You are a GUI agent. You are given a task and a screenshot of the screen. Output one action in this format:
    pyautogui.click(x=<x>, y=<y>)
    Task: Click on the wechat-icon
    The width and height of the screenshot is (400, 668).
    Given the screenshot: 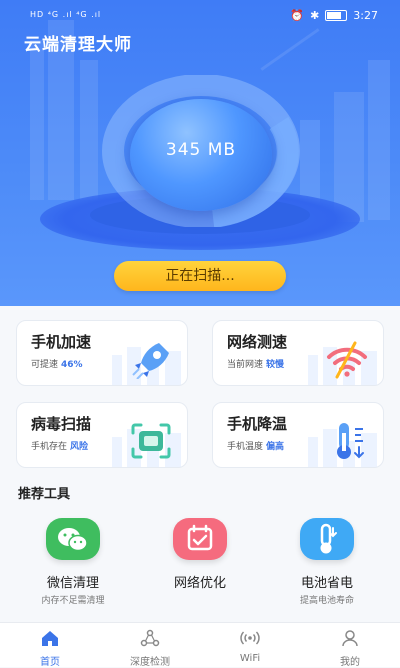 What is the action you would take?
    pyautogui.click(x=73, y=540)
    